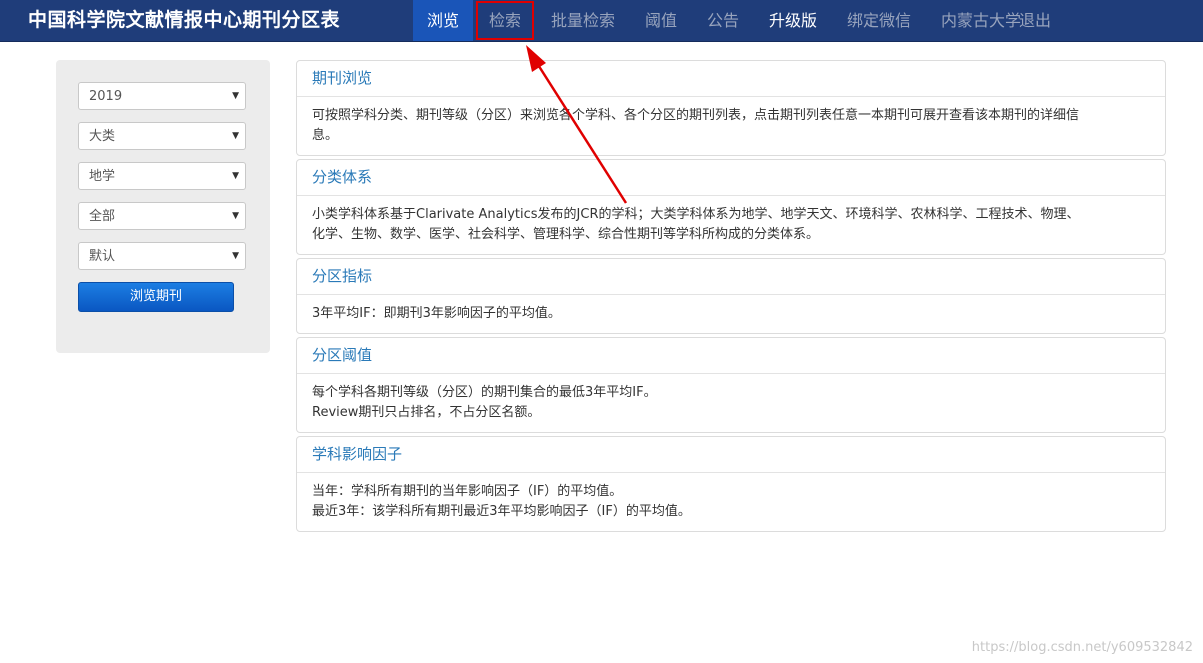 Image resolution: width=1203 pixels, height=663 pixels. Describe the element at coordinates (580, 131) in the screenshot. I see `annotation-arrow-line` at that location.